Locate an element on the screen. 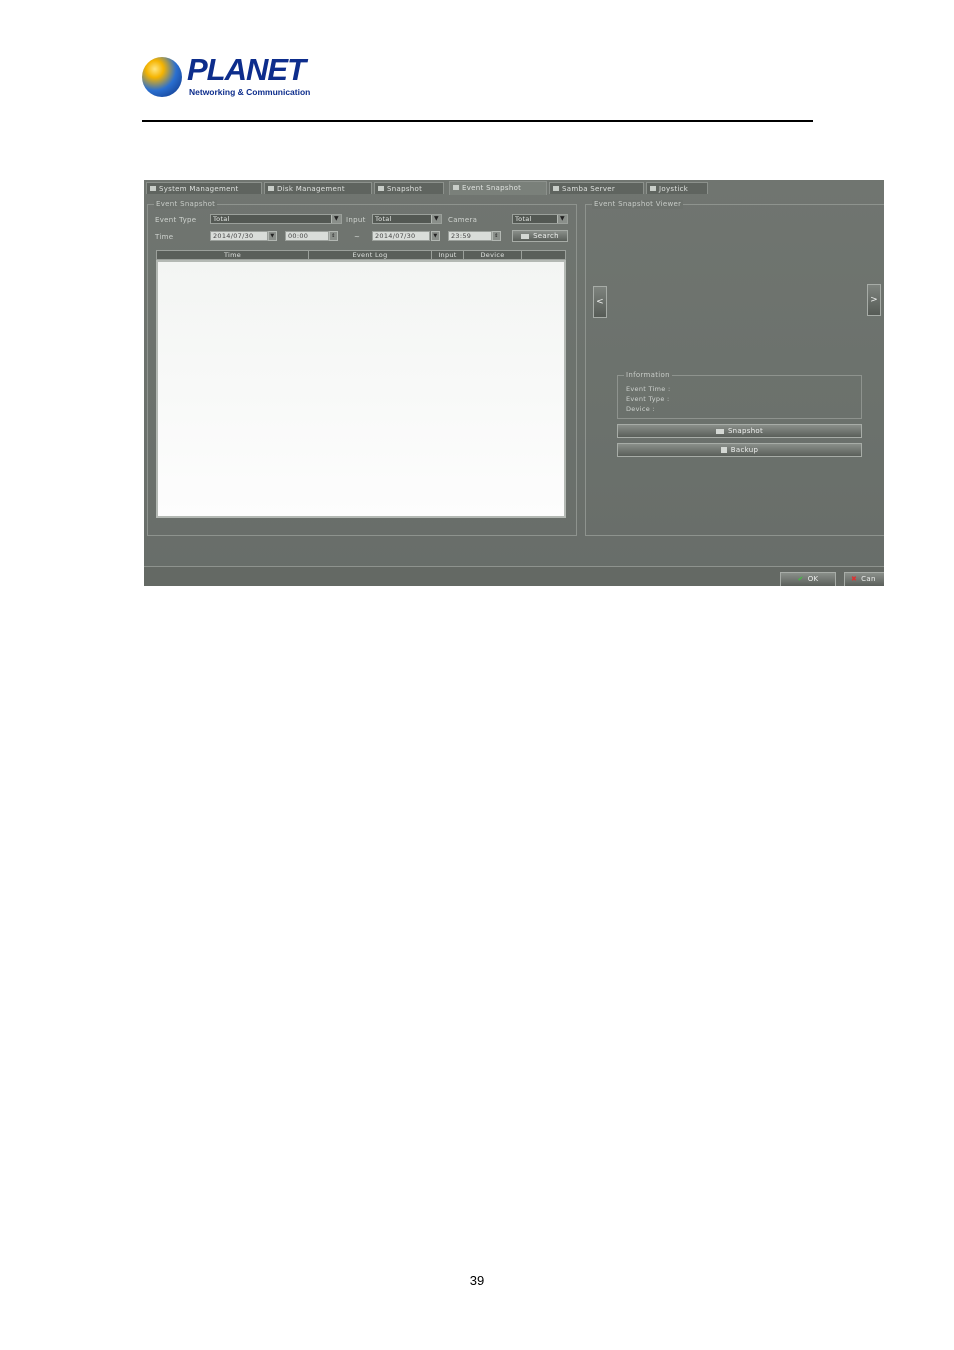 This screenshot has width=954, height=1350. end-time-field: 23:59 is located at coordinates (470, 236).